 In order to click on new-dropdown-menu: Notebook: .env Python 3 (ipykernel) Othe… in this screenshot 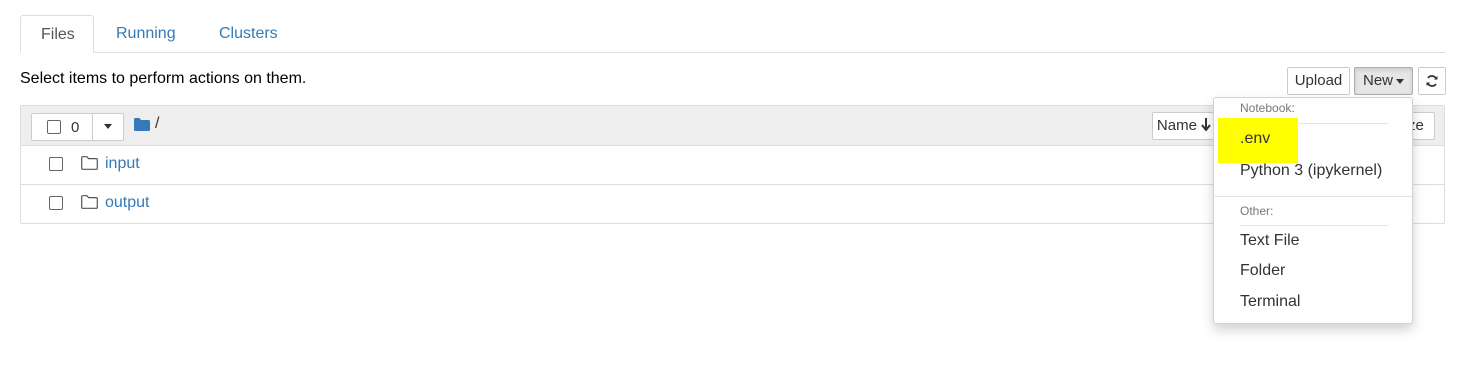, I will do `click(1313, 210)`.